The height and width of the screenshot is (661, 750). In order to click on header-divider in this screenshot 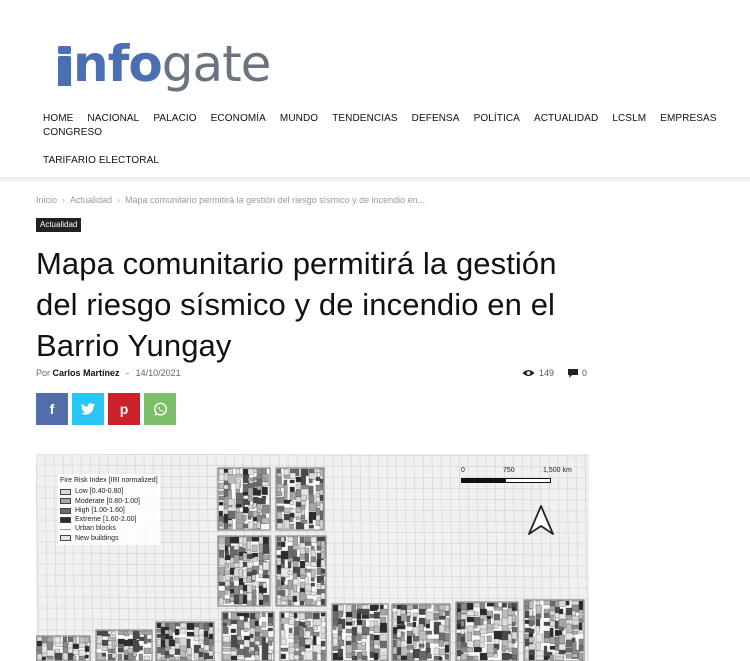, I will do `click(375, 180)`.